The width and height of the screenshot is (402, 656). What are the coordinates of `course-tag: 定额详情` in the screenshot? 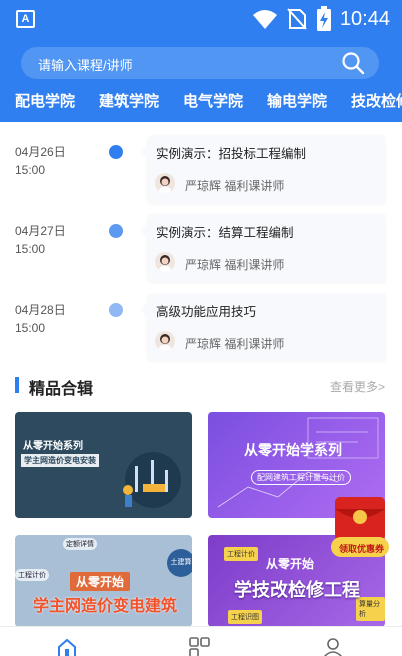 It's located at (80, 544).